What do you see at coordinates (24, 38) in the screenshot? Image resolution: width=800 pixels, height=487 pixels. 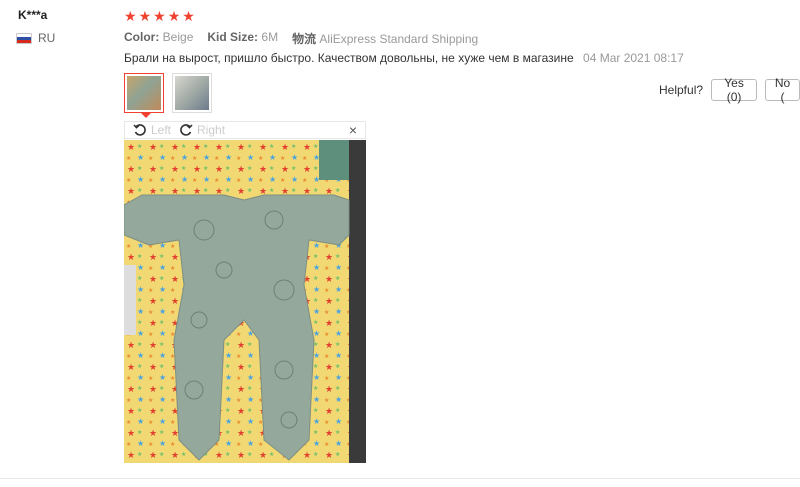 I see `russia-flag-icon` at bounding box center [24, 38].